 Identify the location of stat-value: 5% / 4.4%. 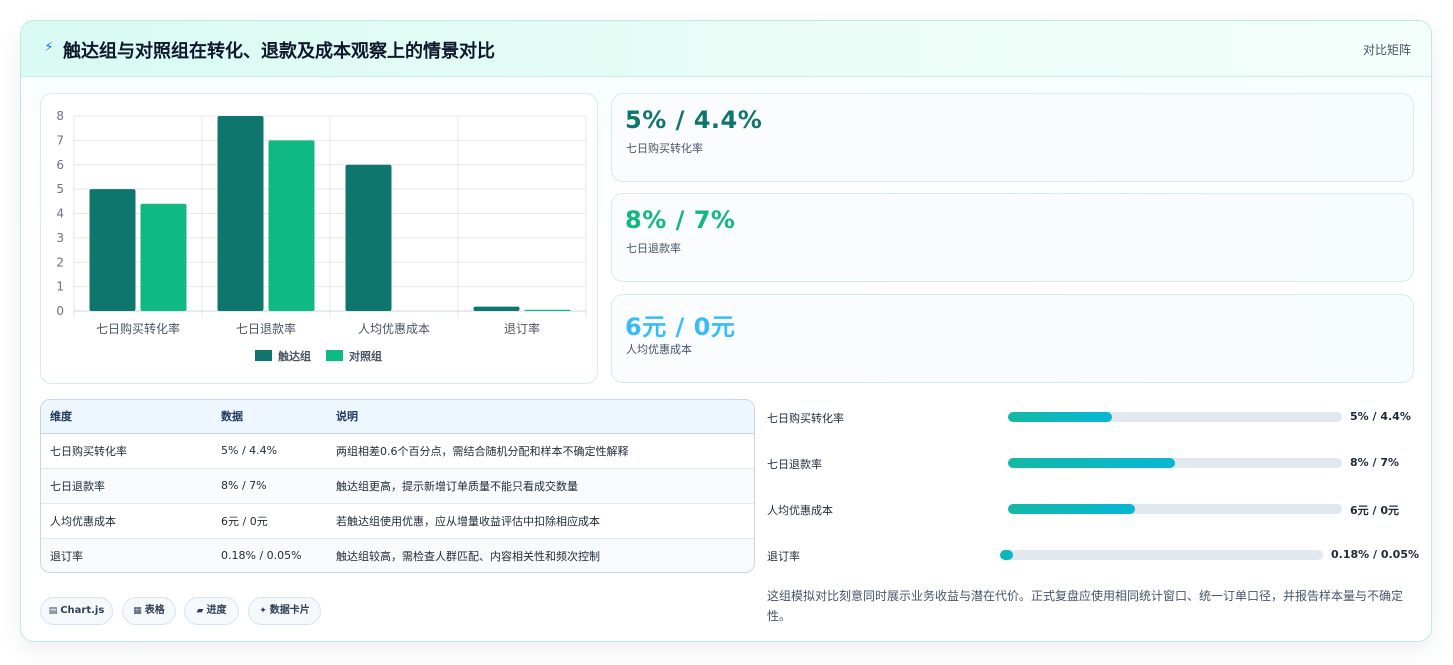
(694, 120).